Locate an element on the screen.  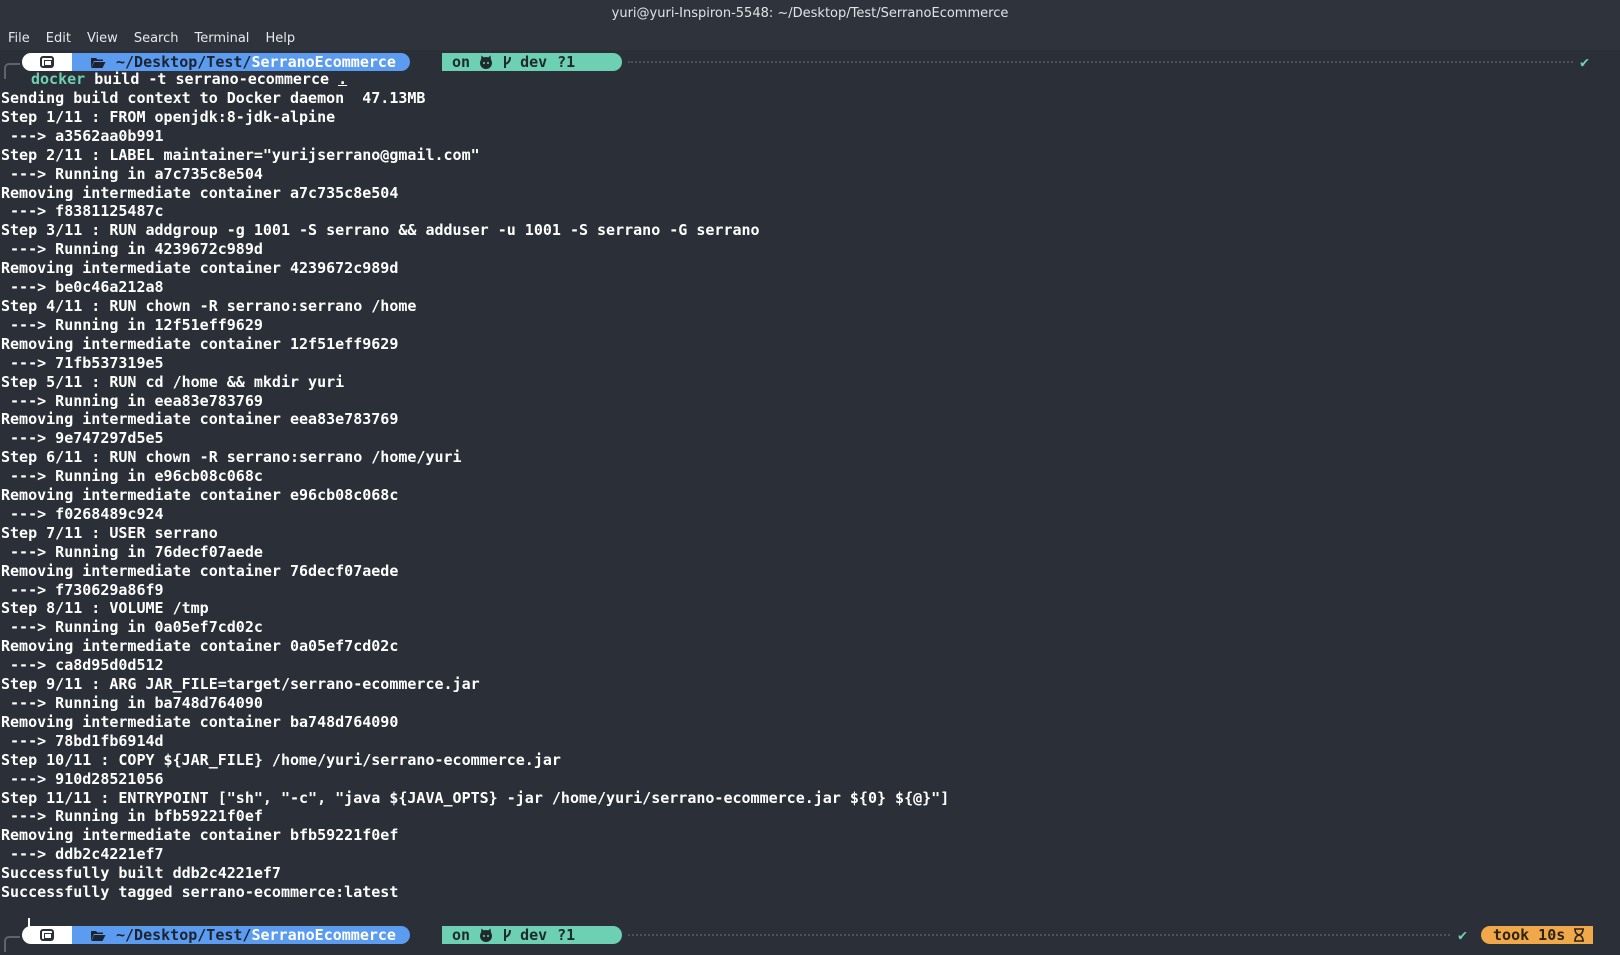
command-program: docker is located at coordinates (58, 79).